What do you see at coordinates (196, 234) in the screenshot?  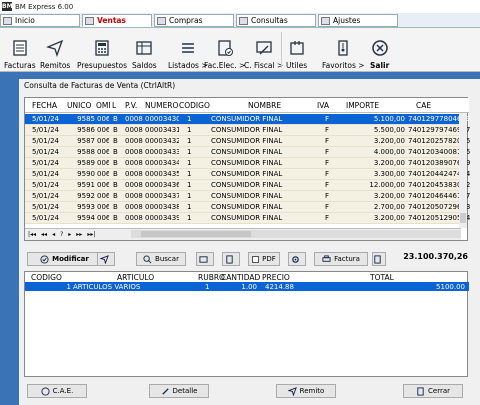 I see `h-scroll-thumb` at bounding box center [196, 234].